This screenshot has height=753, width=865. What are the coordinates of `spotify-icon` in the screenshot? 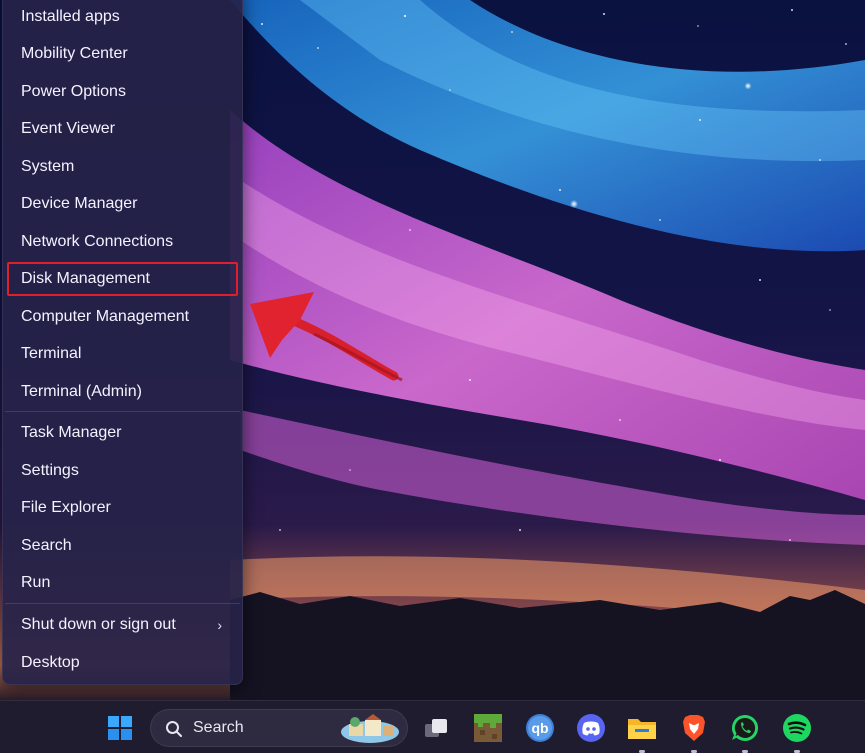 It's located at (797, 728).